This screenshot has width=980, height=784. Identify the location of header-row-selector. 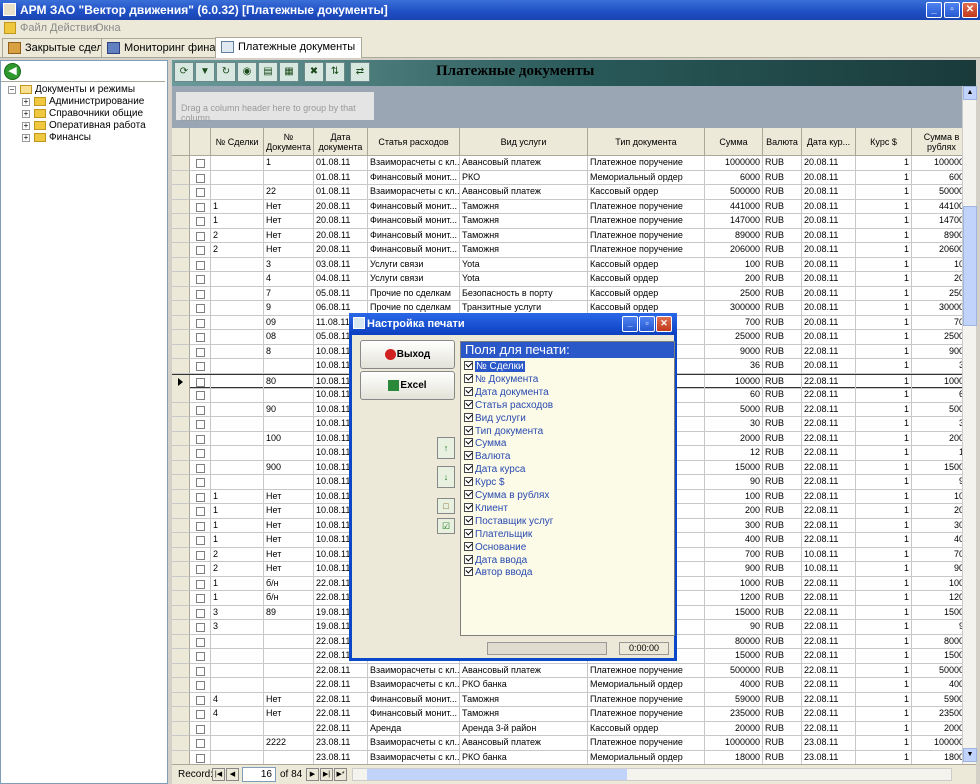
(181, 142).